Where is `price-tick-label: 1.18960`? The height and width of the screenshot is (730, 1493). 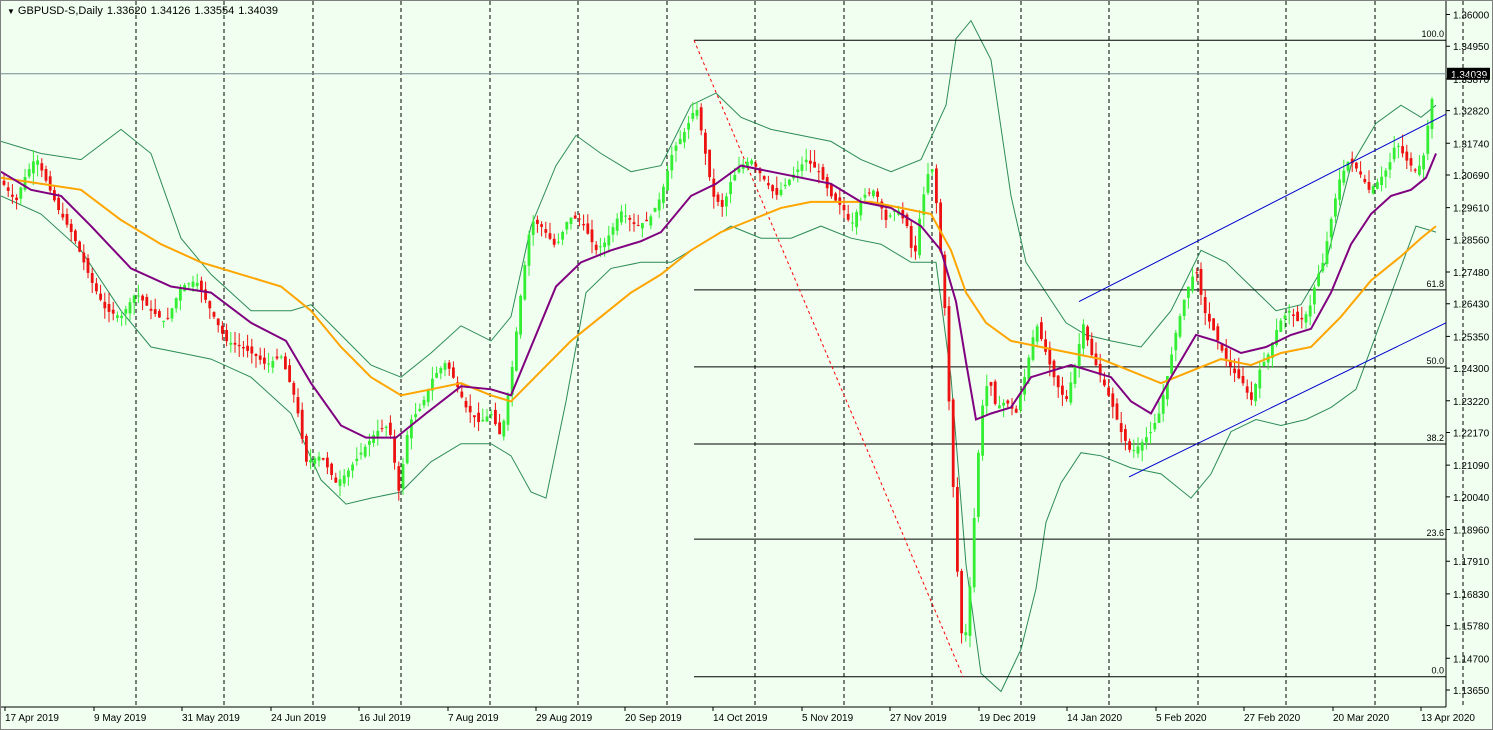
price-tick-label: 1.18960 is located at coordinates (1471, 531).